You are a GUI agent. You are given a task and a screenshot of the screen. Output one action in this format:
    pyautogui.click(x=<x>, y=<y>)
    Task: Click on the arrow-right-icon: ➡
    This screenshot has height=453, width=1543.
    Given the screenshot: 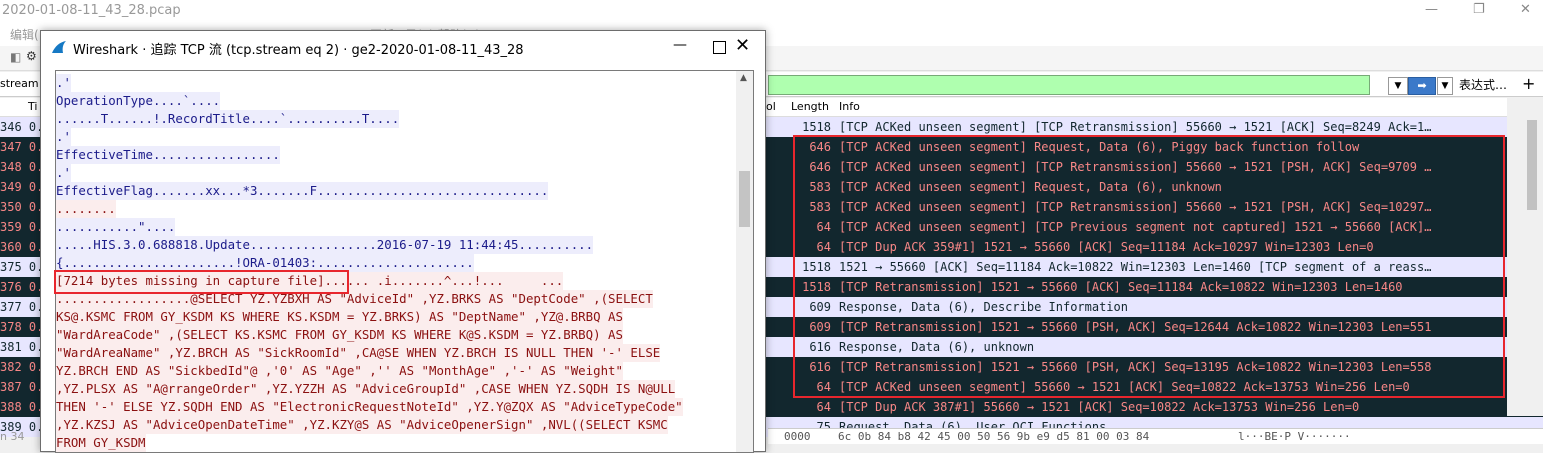 What is the action you would take?
    pyautogui.click(x=1422, y=85)
    